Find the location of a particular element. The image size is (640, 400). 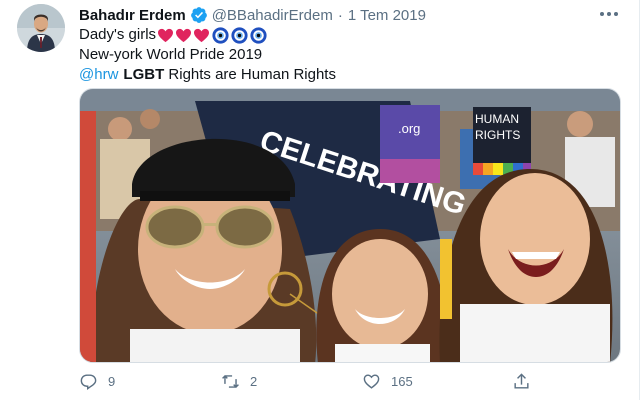

avatar is located at coordinates (41, 28).